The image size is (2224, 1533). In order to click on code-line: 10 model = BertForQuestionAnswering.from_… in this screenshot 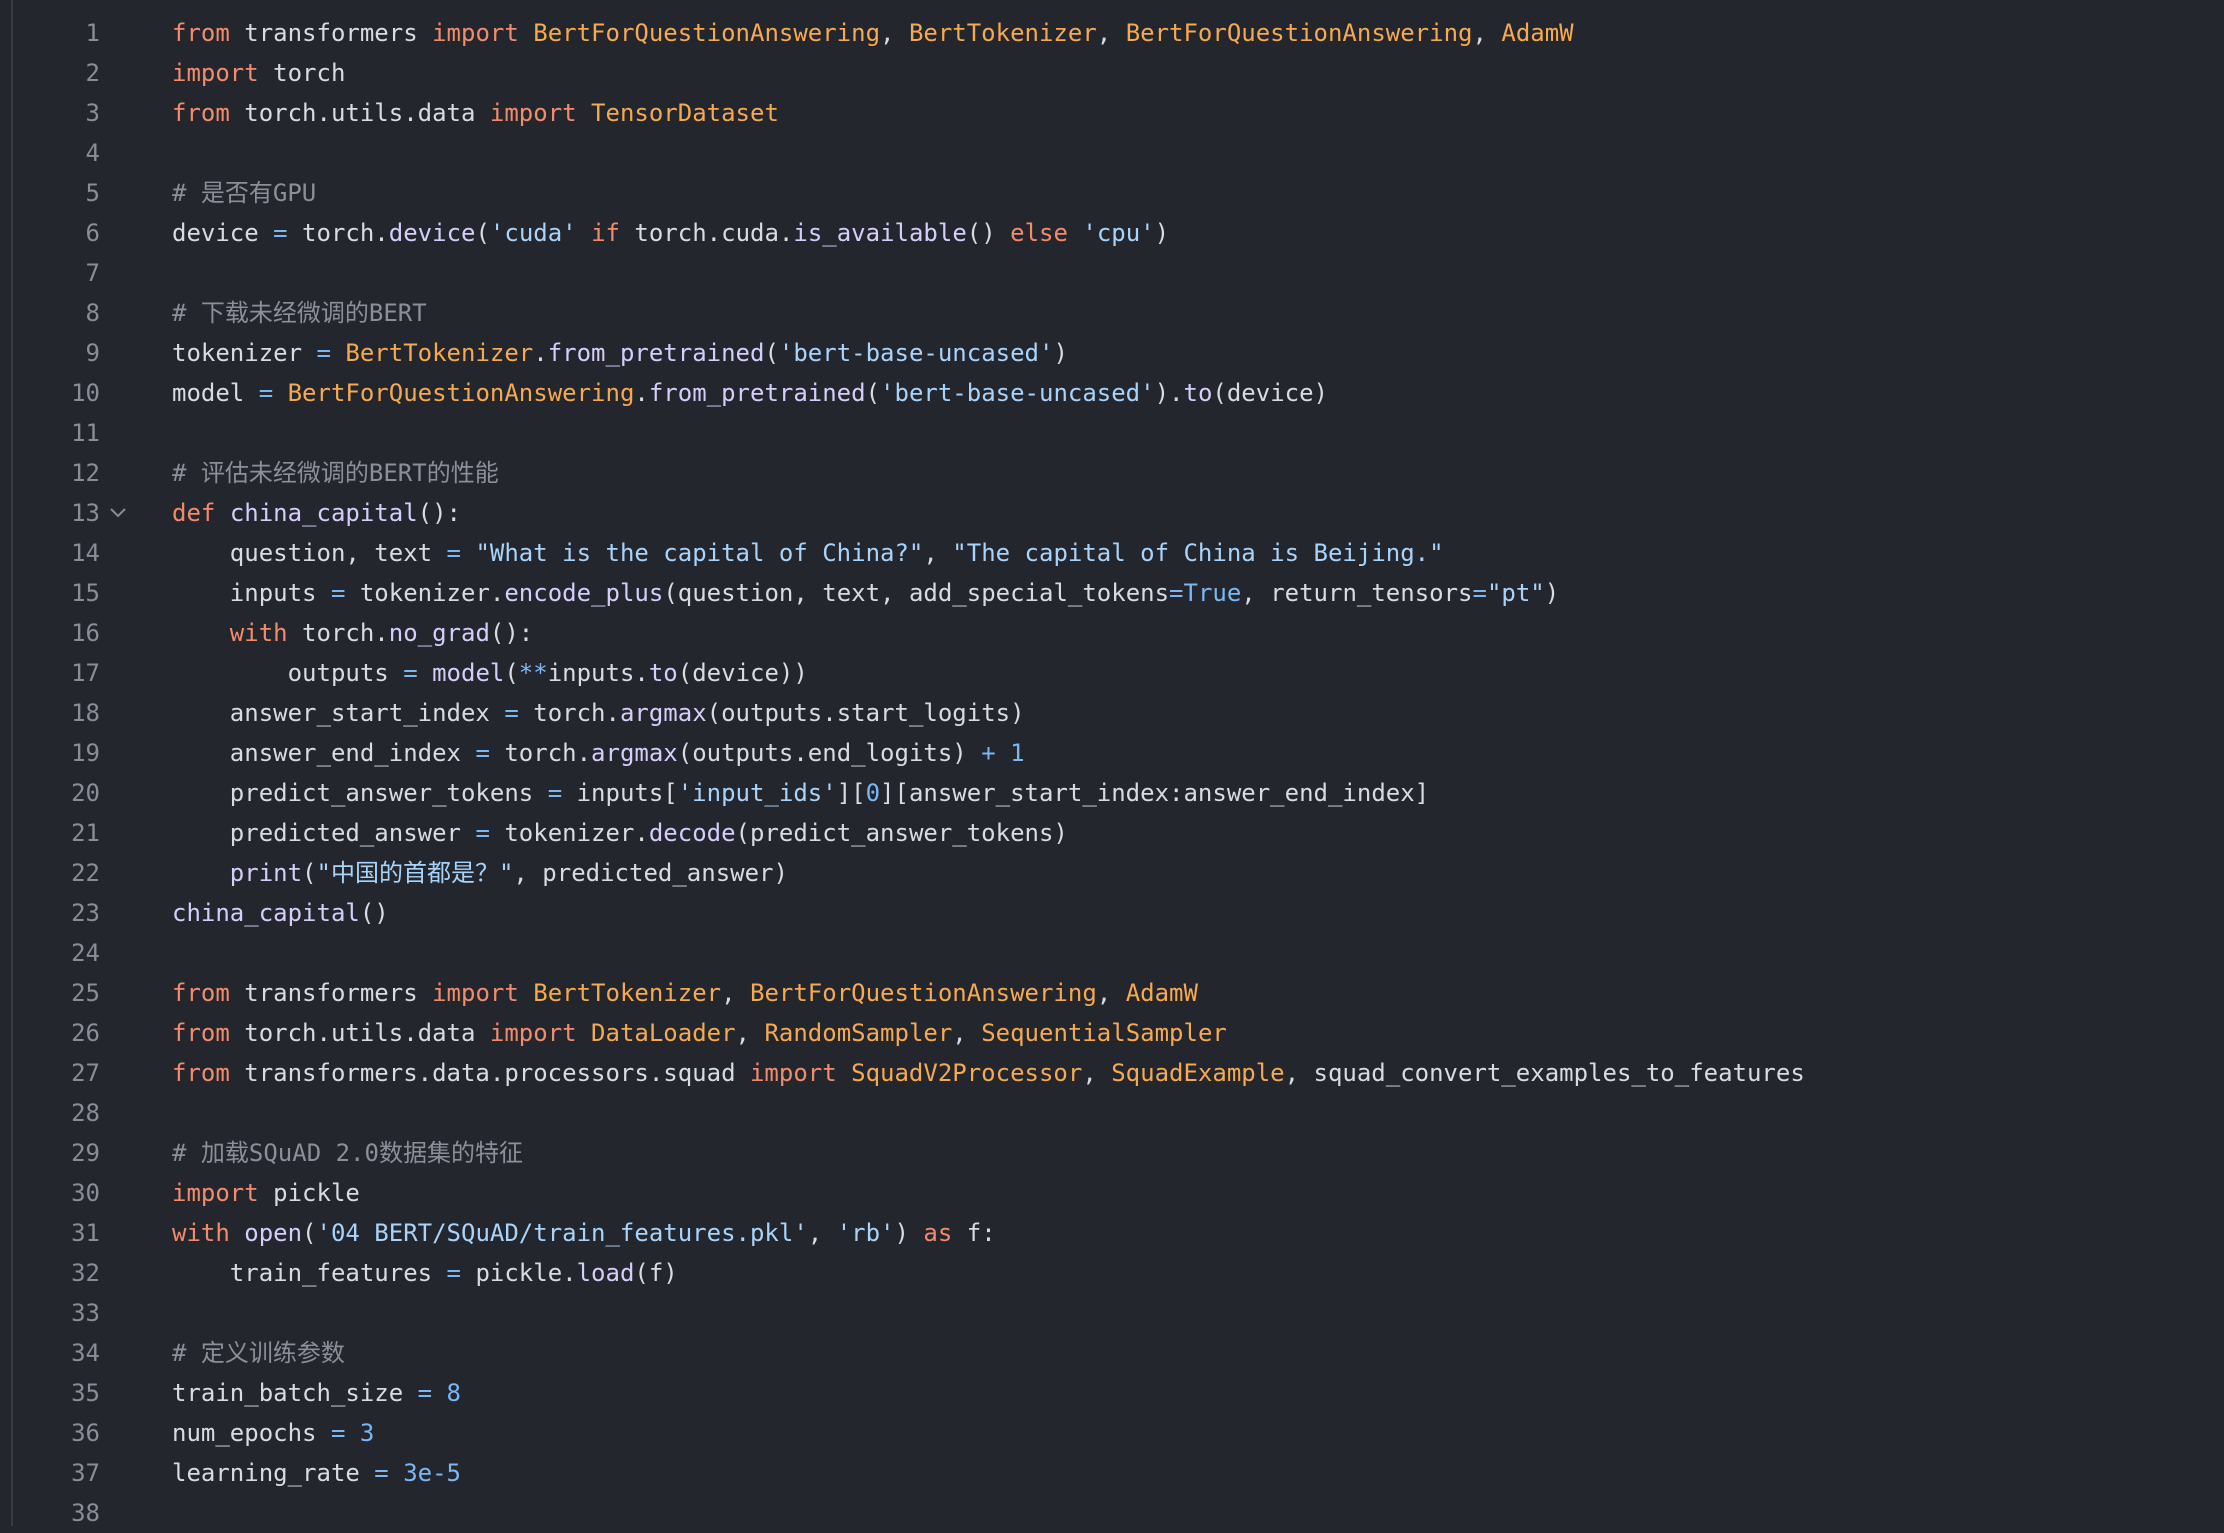, I will do `click(1112, 393)`.